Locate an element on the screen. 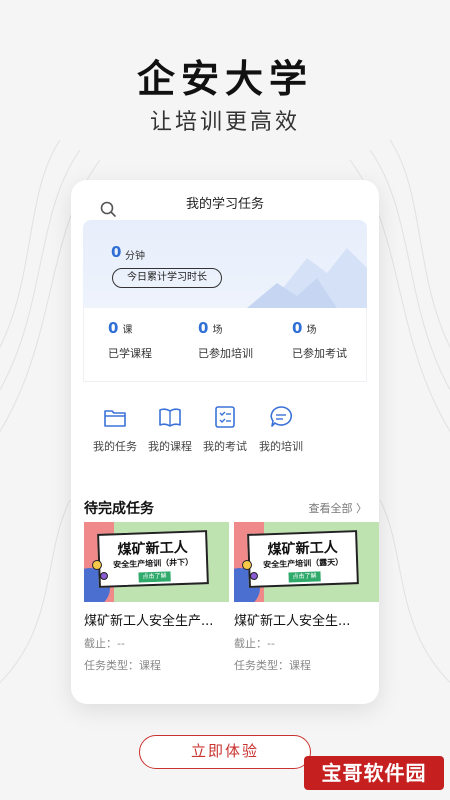 This screenshot has height=800, width=450. quick-link-tasks: 我的任务 is located at coordinates (115, 429).